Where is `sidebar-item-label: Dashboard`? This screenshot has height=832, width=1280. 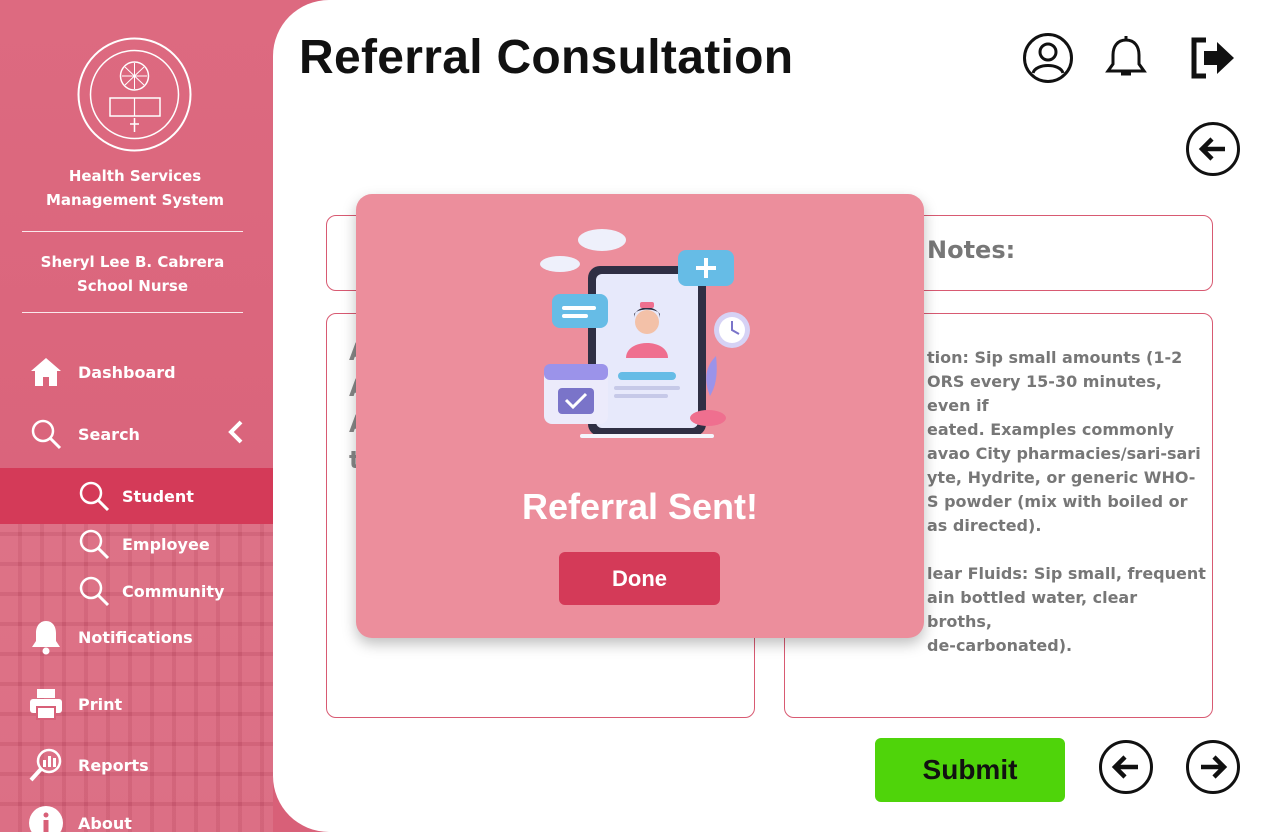 sidebar-item-label: Dashboard is located at coordinates (127, 372).